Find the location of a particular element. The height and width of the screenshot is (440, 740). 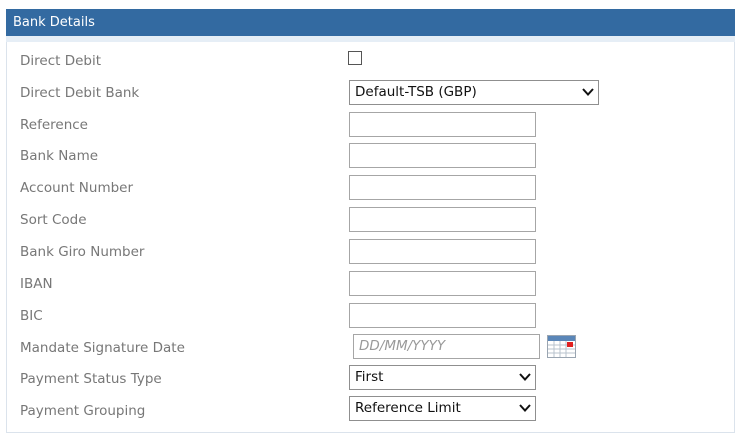

iban-input is located at coordinates (442, 283).